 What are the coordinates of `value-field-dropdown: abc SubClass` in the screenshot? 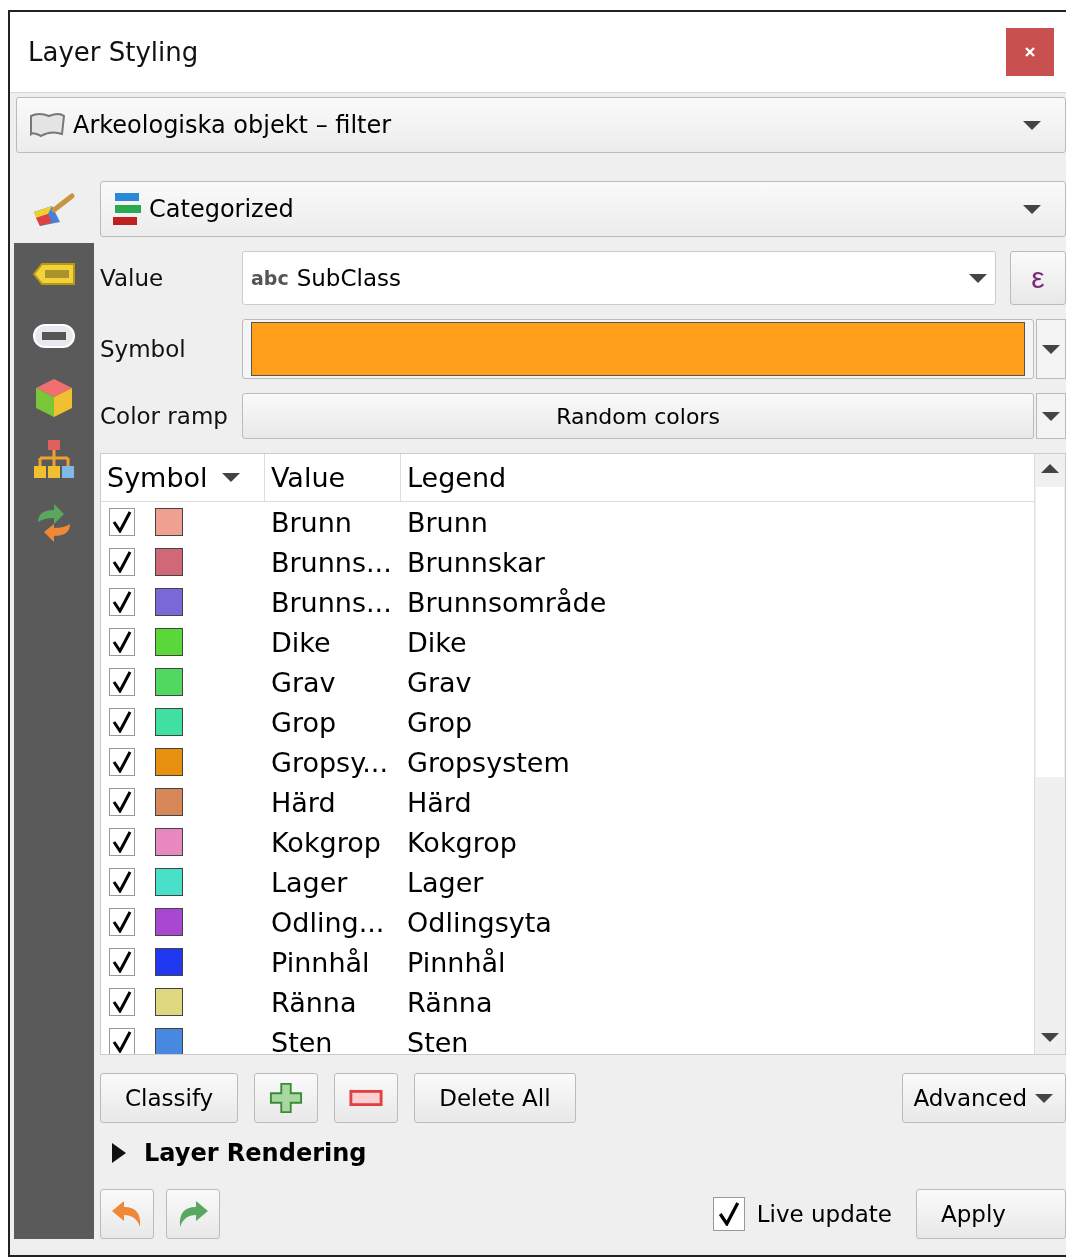 It's located at (619, 278).